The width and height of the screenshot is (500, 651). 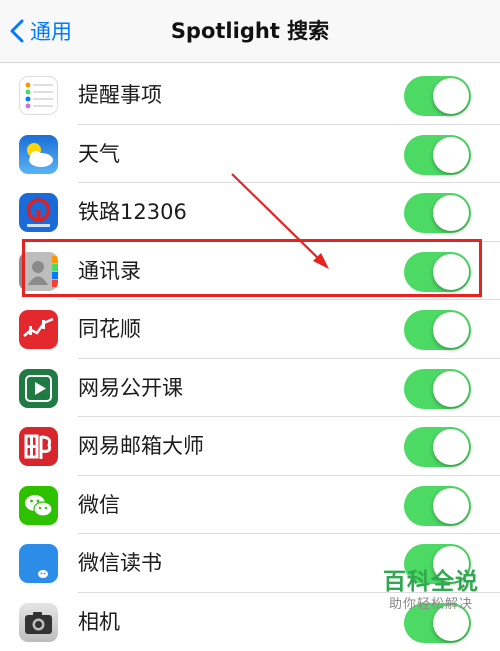 I want to click on list-item: 网易邮箱大师, so click(x=250, y=446).